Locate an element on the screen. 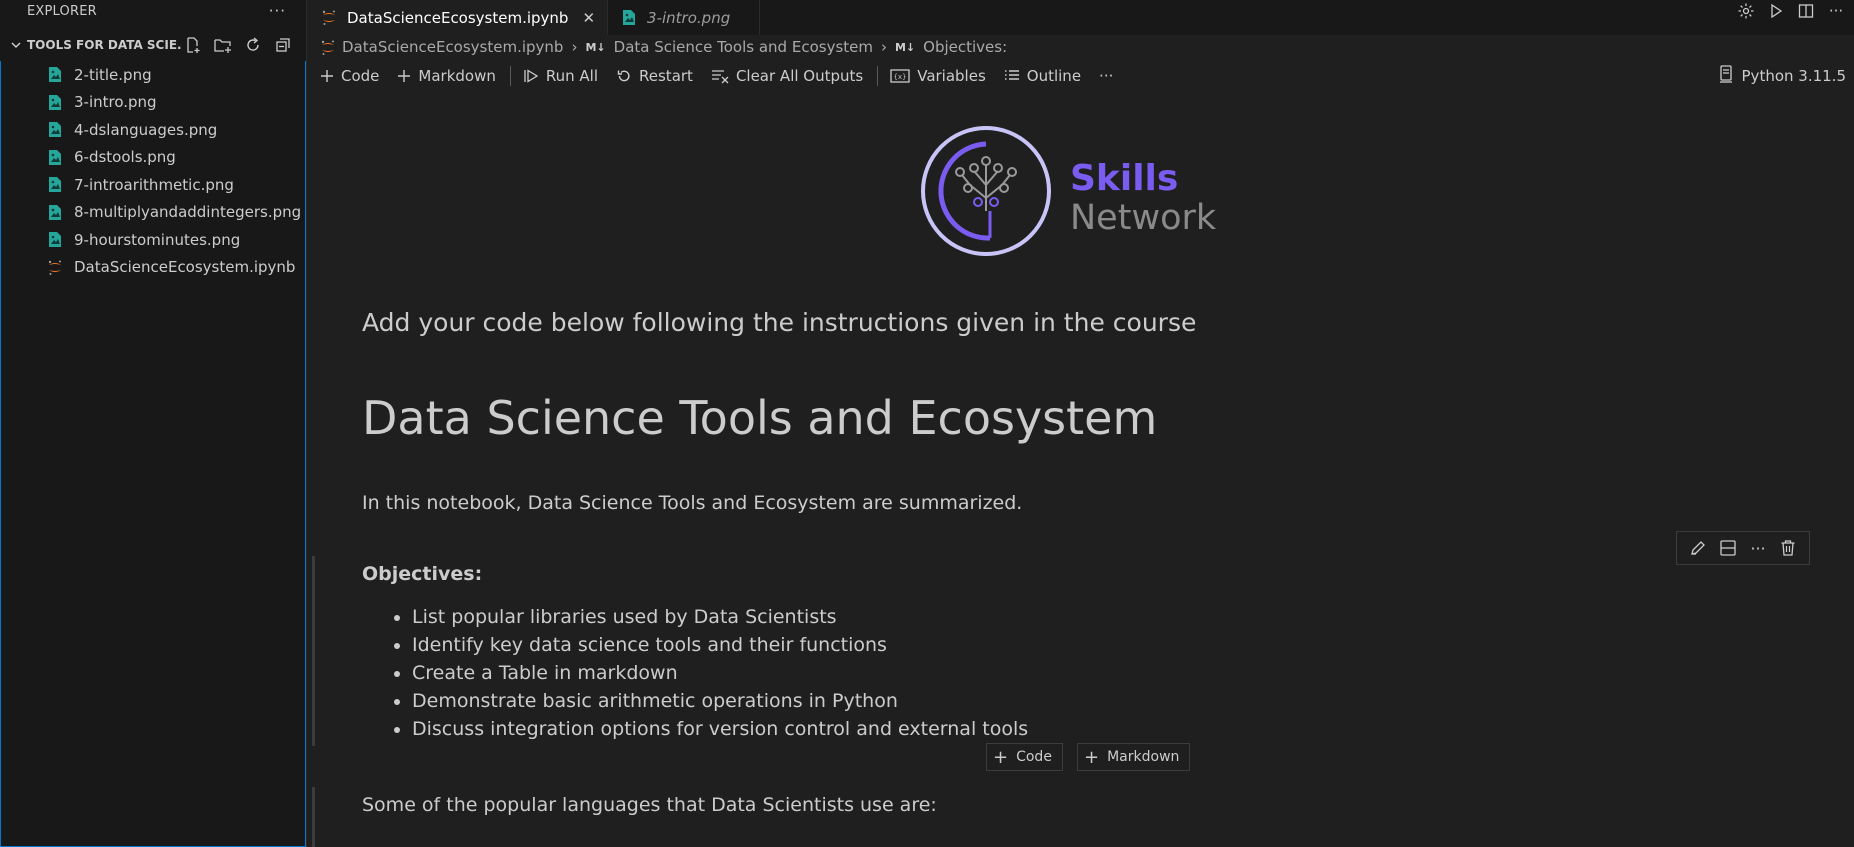  file-item: 8-multiplyandaddintegers.png is located at coordinates (153, 213).